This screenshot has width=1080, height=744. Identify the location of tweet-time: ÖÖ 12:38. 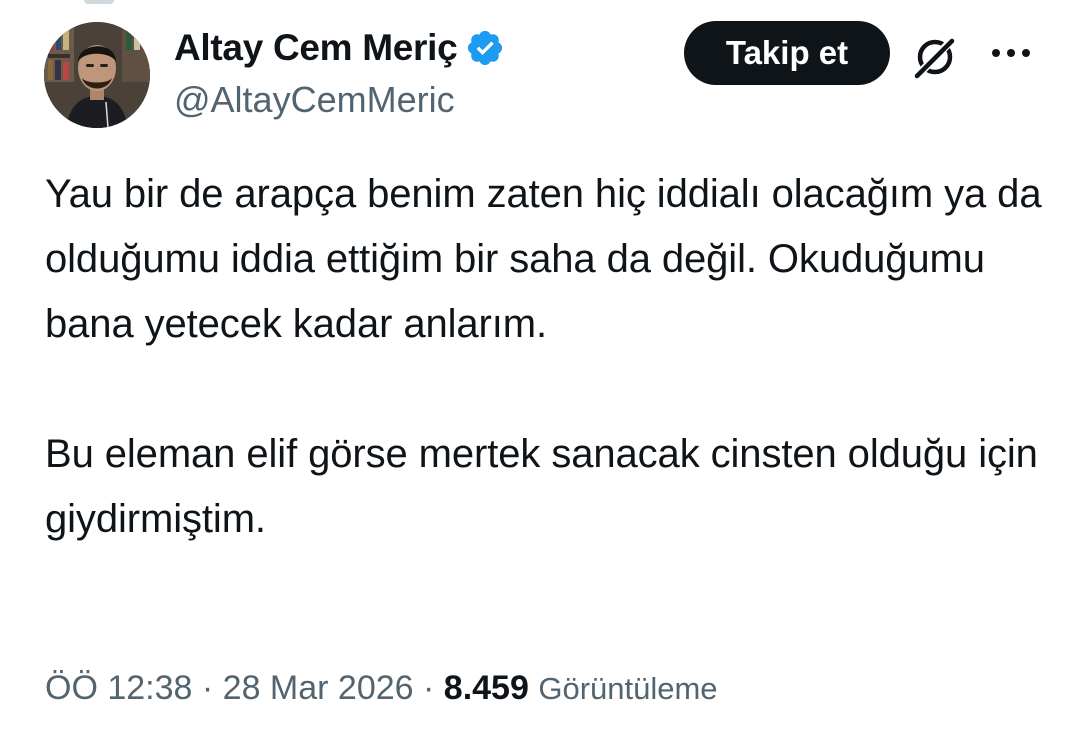
(118, 688).